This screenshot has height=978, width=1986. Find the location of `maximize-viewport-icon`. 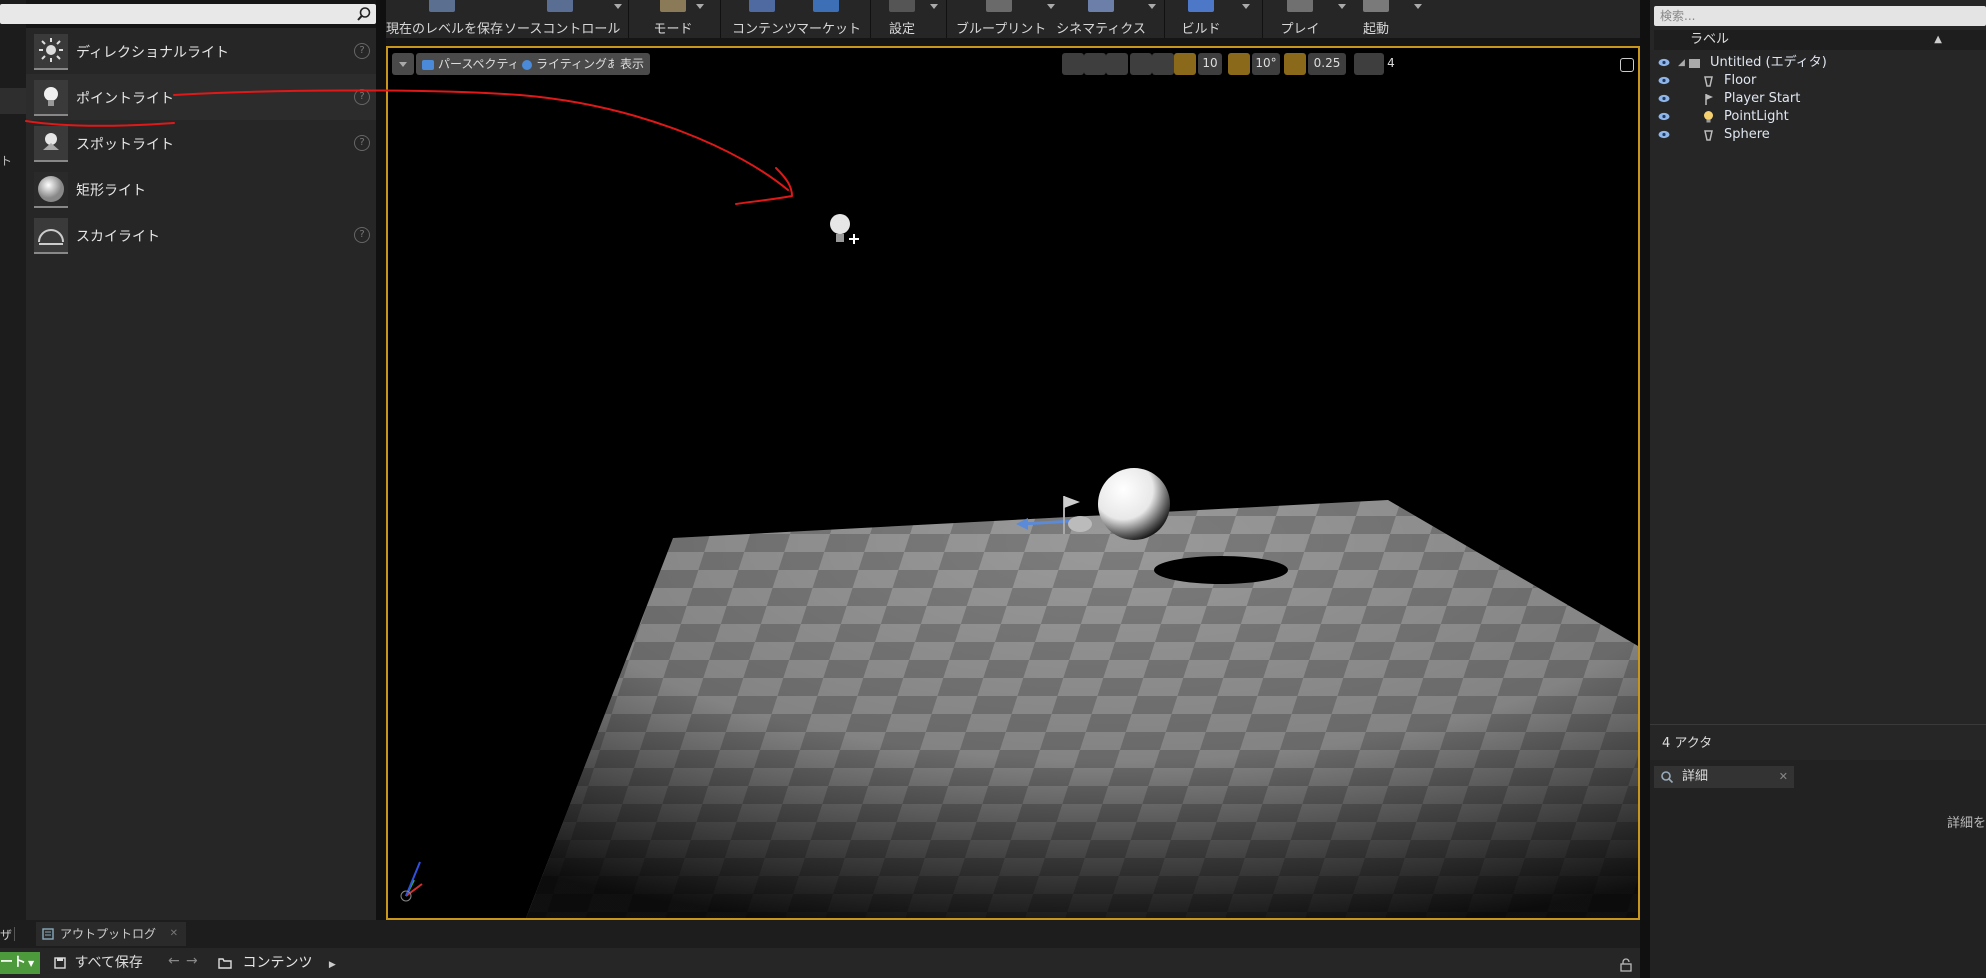

maximize-viewport-icon is located at coordinates (1627, 65).